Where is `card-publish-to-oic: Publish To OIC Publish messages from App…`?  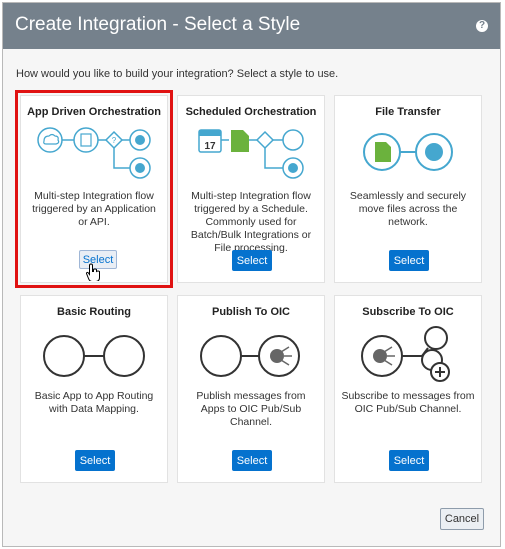
card-publish-to-oic: Publish To OIC Publish messages from App… is located at coordinates (251, 389).